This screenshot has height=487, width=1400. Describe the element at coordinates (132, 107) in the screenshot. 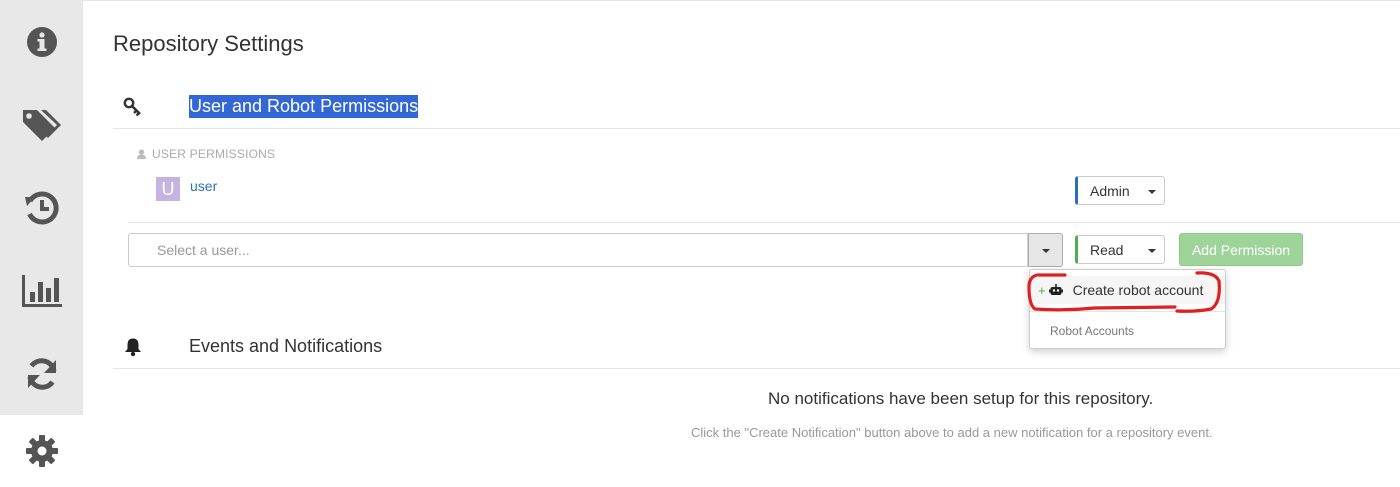

I see `key-icon` at that location.